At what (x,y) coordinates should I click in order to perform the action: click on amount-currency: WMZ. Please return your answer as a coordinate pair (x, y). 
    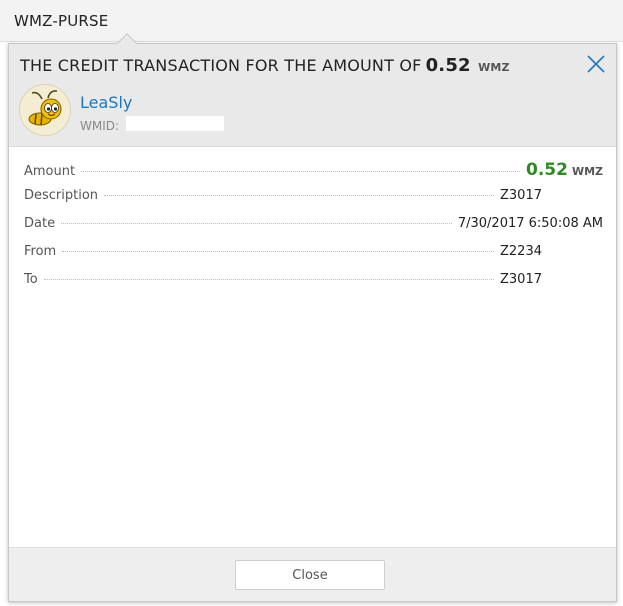
    Looking at the image, I should click on (587, 171).